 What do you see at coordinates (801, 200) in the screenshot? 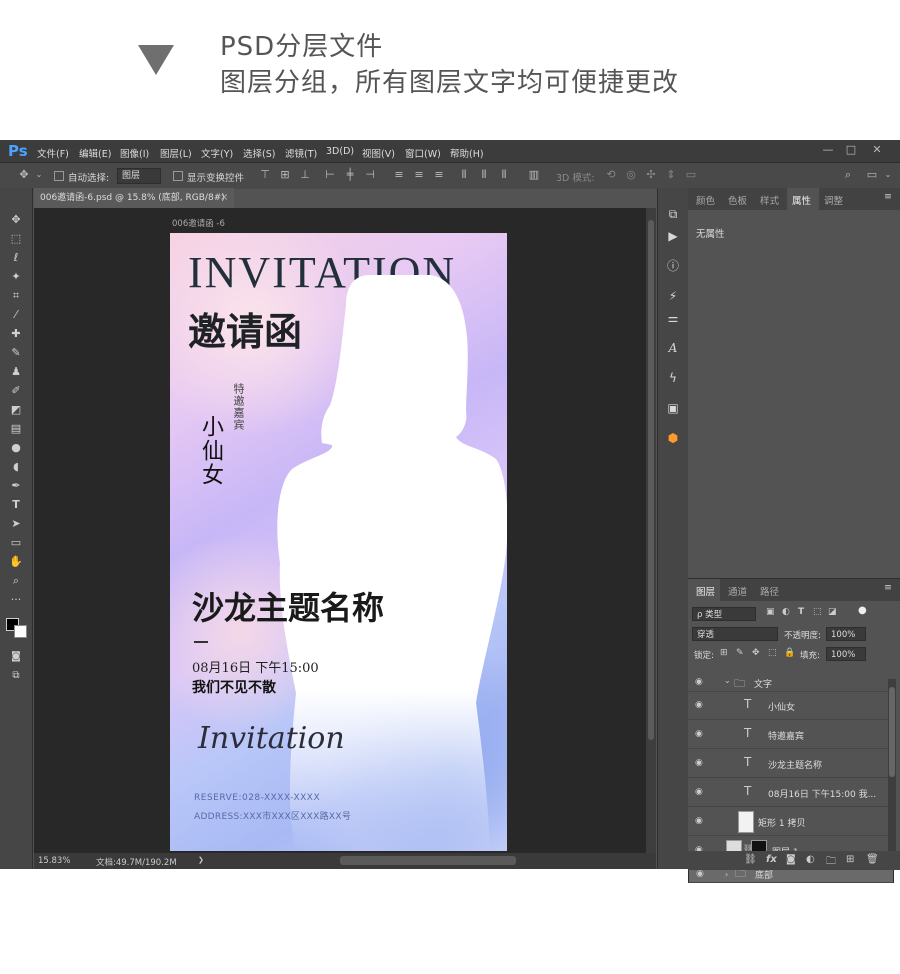
I see `tab-properties: 属性` at bounding box center [801, 200].